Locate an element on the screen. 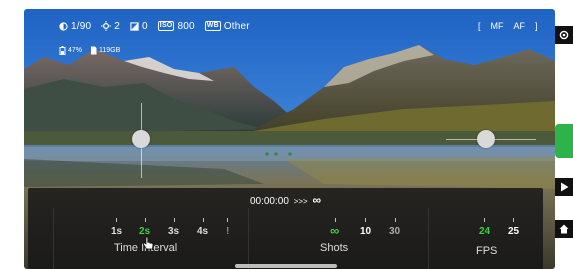 This screenshot has width=573, height=269. shutter-status: 1/90 is located at coordinates (75, 26).